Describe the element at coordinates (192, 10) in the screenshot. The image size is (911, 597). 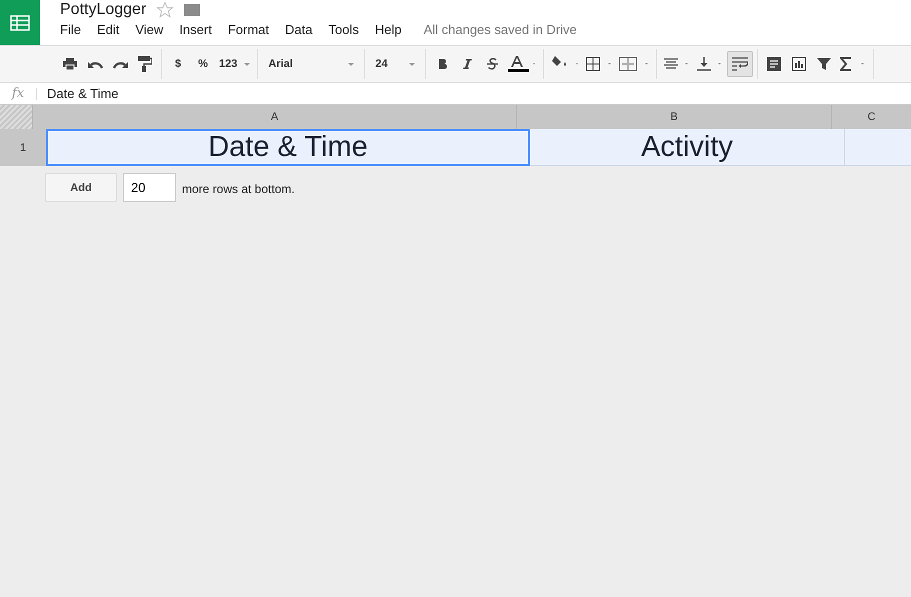
I see `folder-icon` at that location.